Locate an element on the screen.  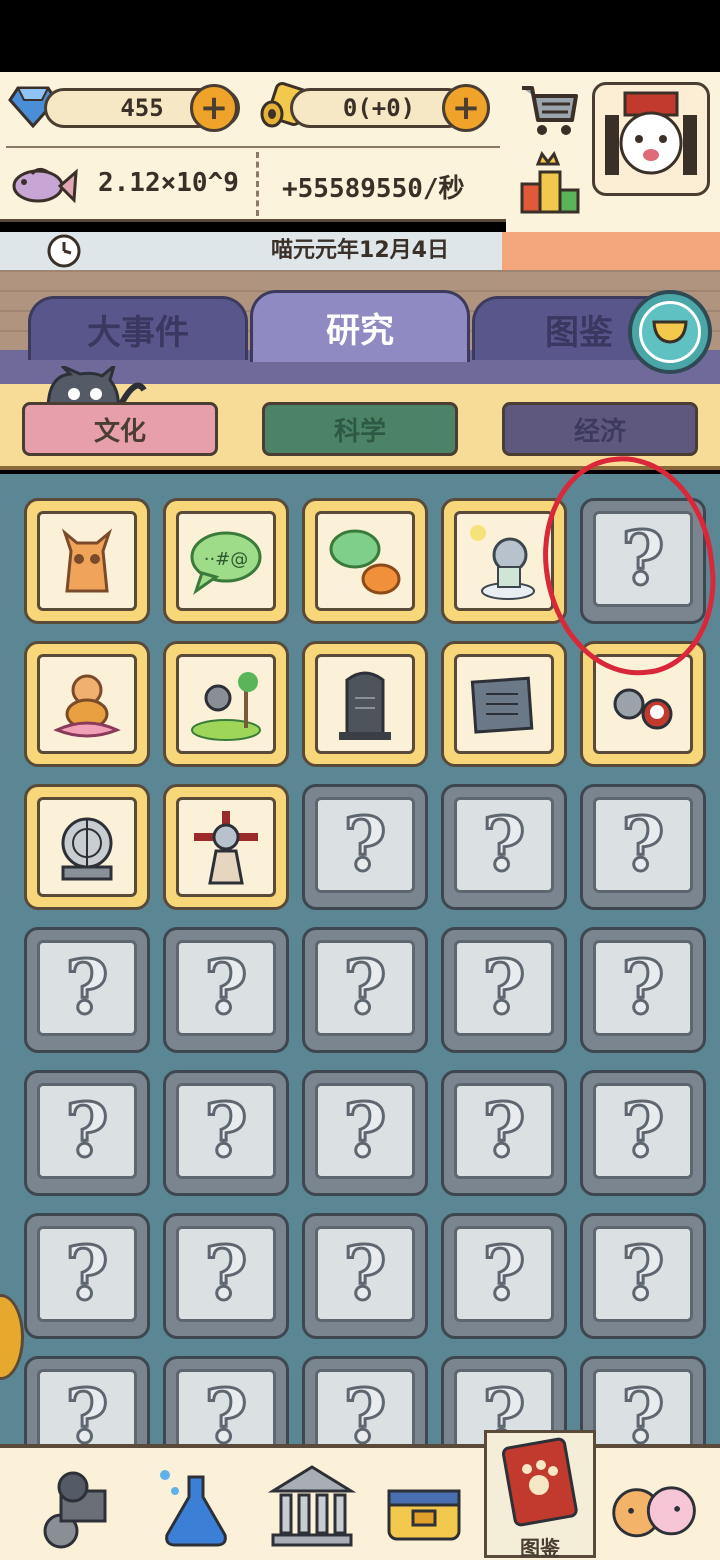
nav-cart-cat is located at coordinates (76, 1506).